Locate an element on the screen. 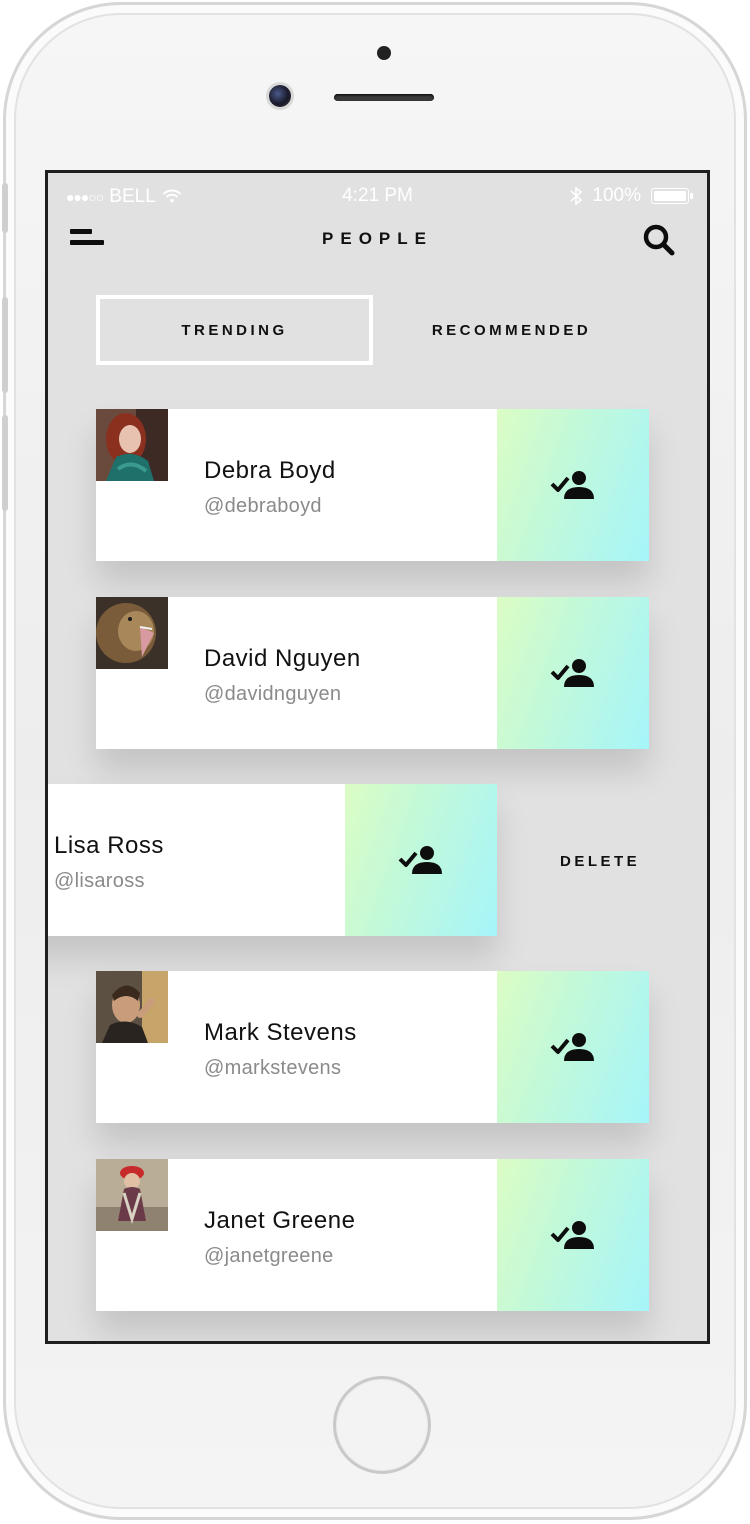 The width and height of the screenshot is (750, 1524). person-handle: @markstevens is located at coordinates (273, 1068).